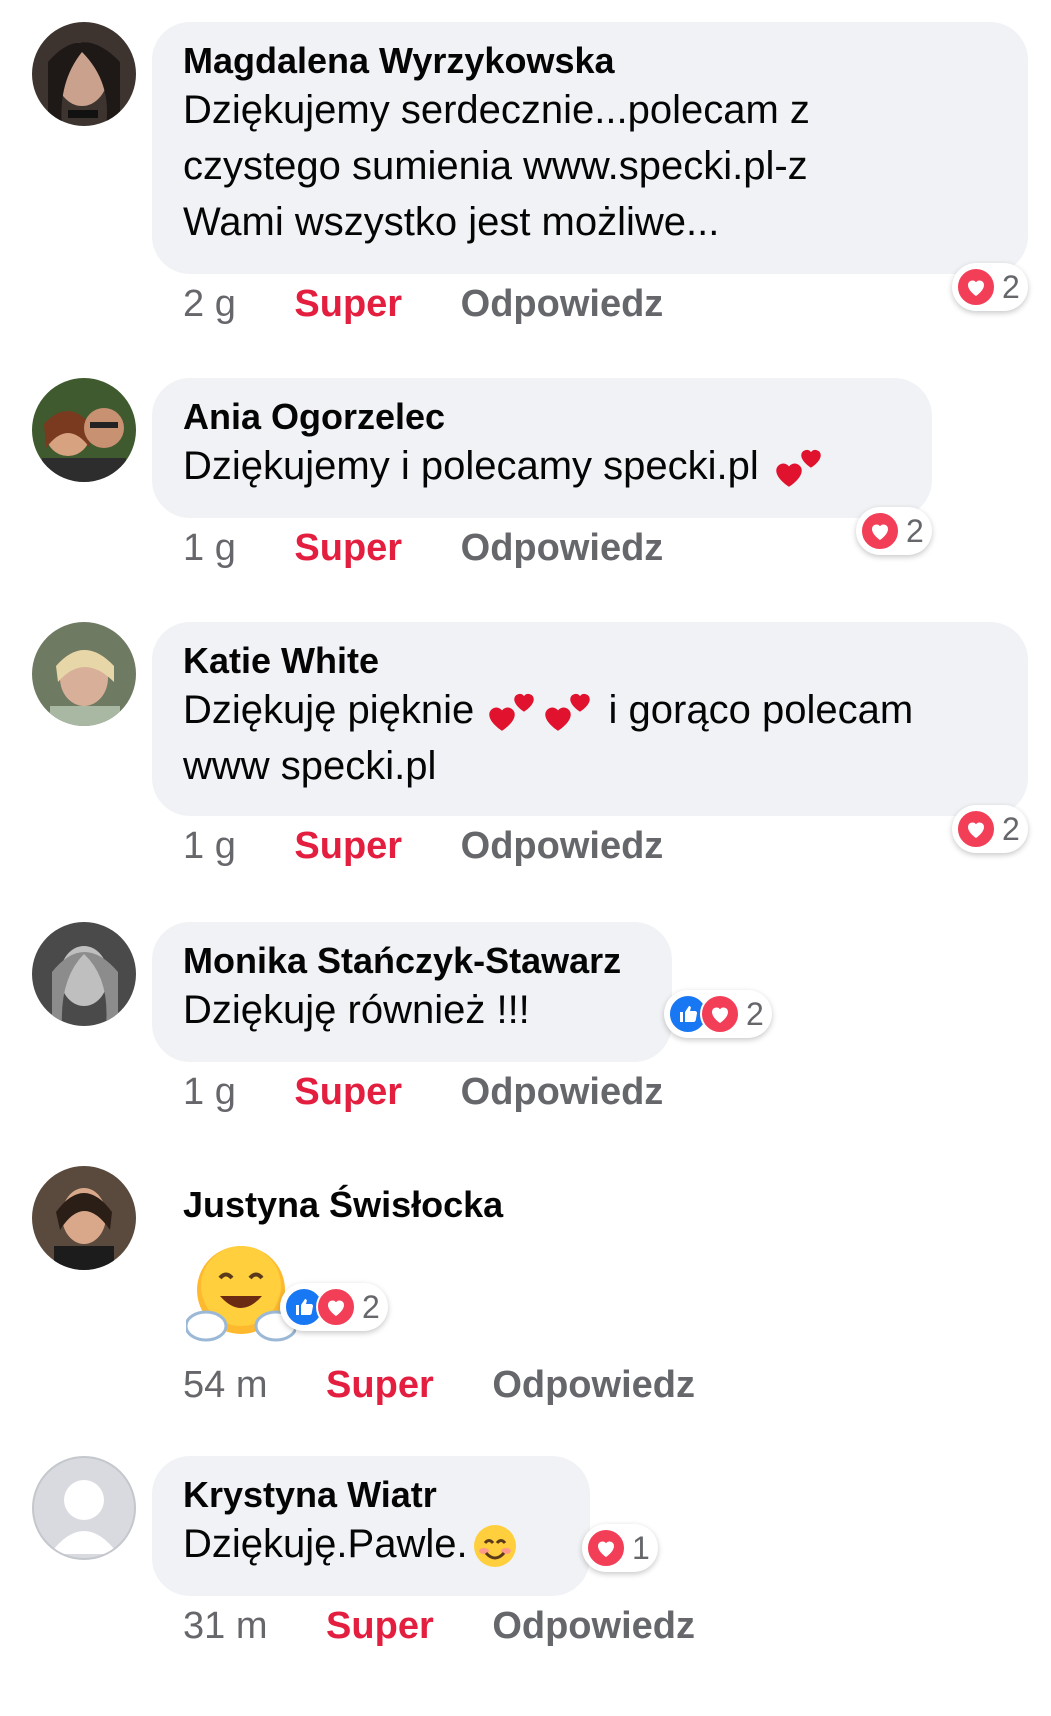  I want to click on comment-text: Dziękujemy i polecamy specki.pl, so click(542, 466).